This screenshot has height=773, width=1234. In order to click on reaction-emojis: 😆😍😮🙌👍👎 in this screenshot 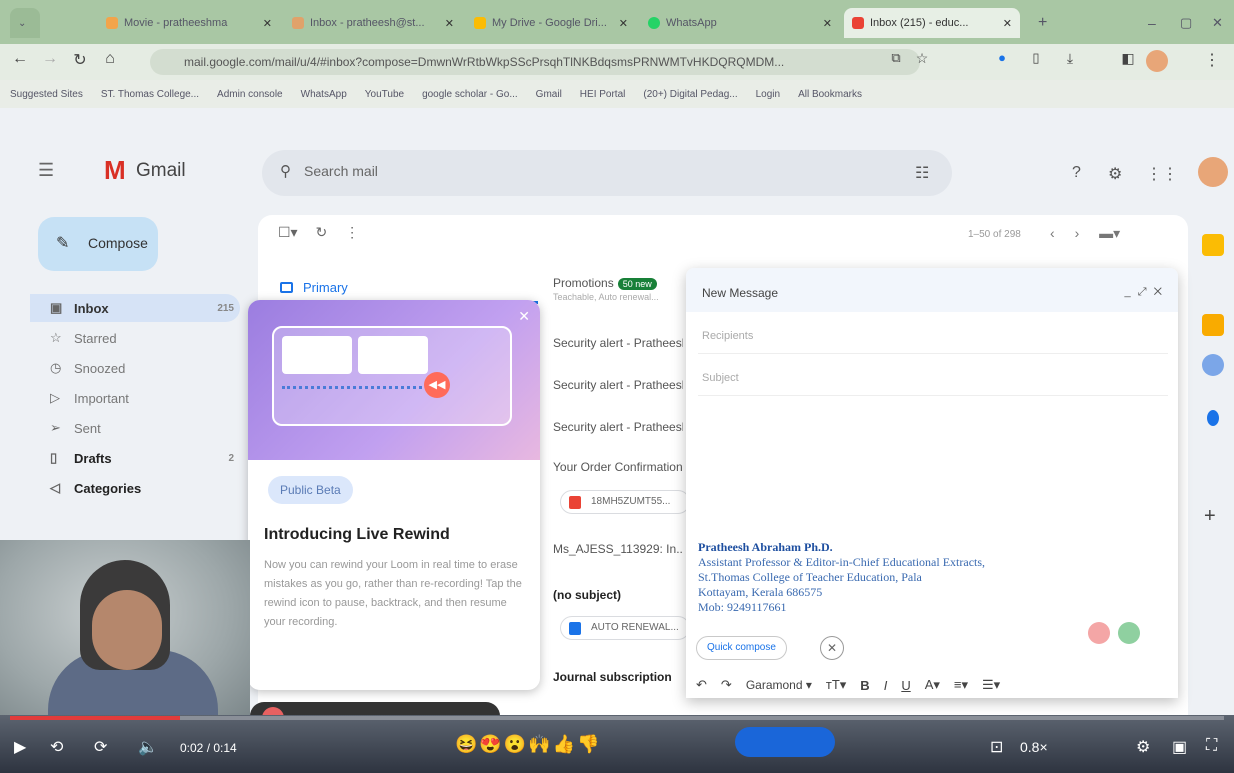, I will do `click(528, 744)`.